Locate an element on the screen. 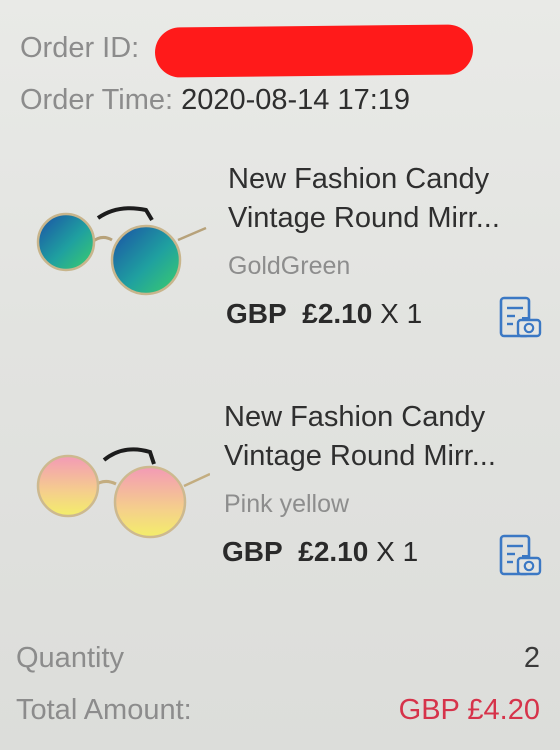 The height and width of the screenshot is (750, 560). order-time-value: 2020-08-14 17:19 is located at coordinates (296, 100).